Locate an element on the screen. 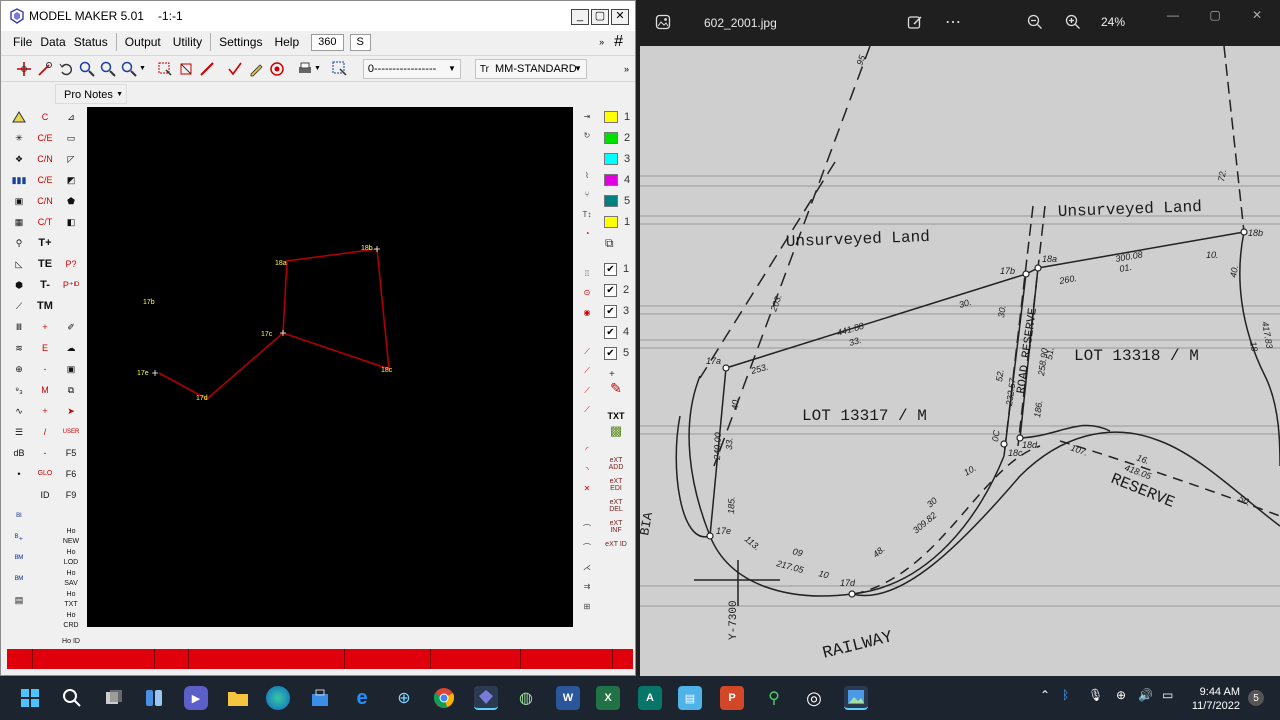  bearing-3-icon: ᴮᴹ is located at coordinates (19, 558).